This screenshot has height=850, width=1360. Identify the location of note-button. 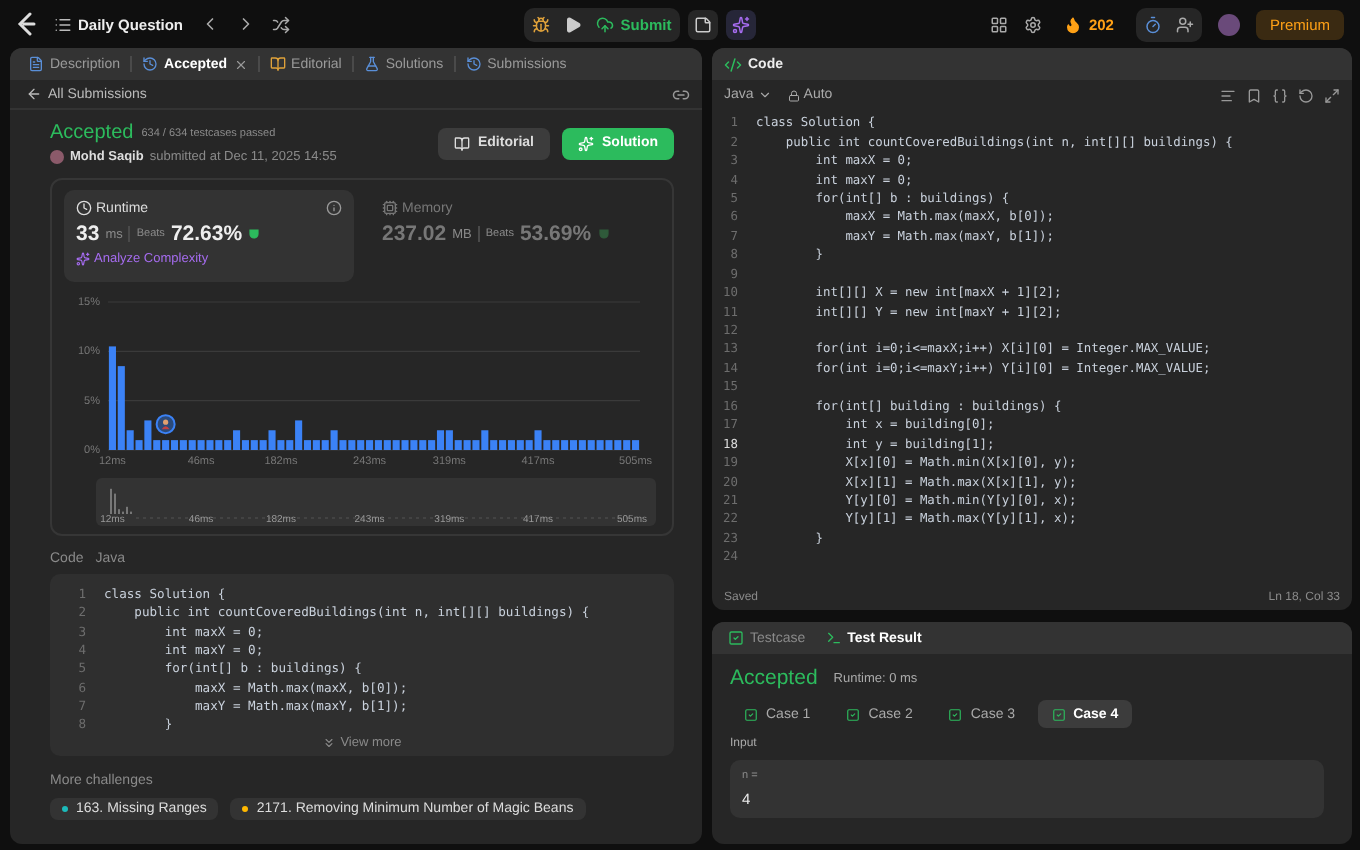
(702, 24).